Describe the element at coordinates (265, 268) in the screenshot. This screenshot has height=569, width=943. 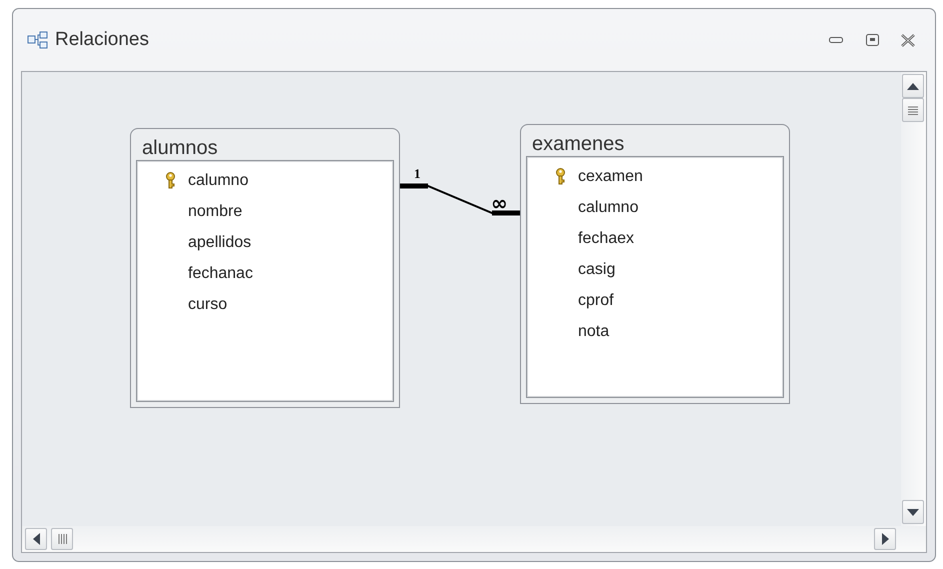
I see `table-box: alumnos calumno nombre apellidos fechanac curso` at that location.